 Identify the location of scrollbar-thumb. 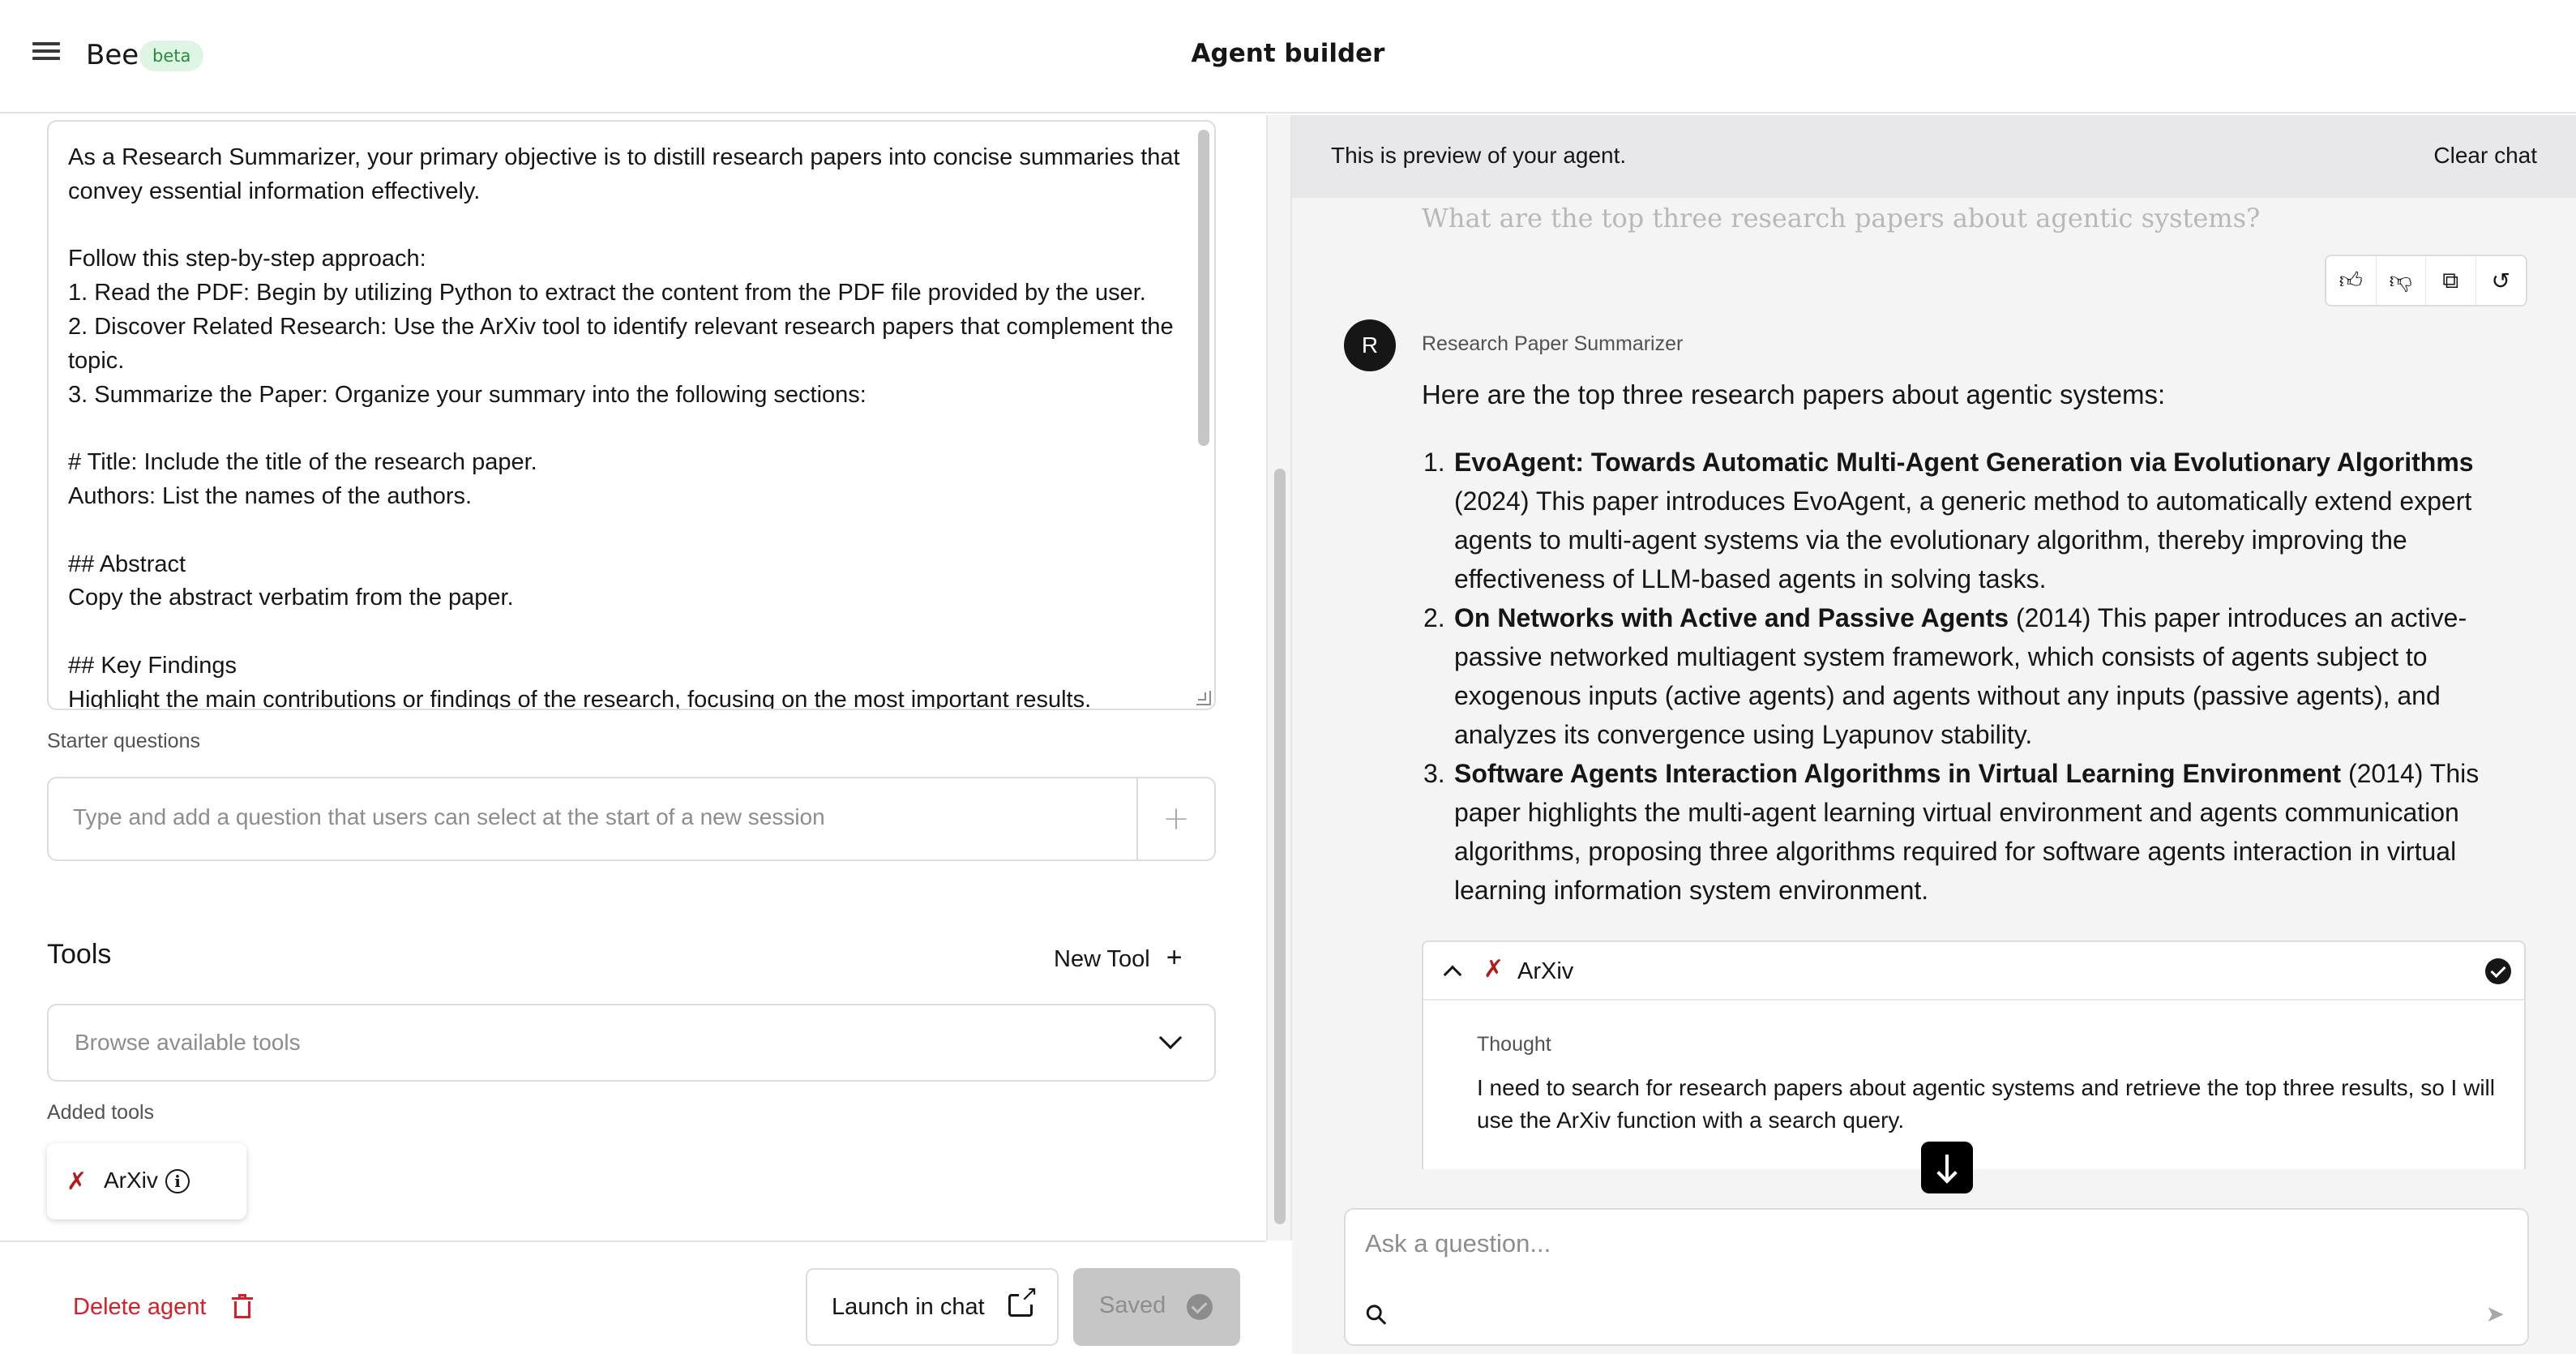
(1280, 846).